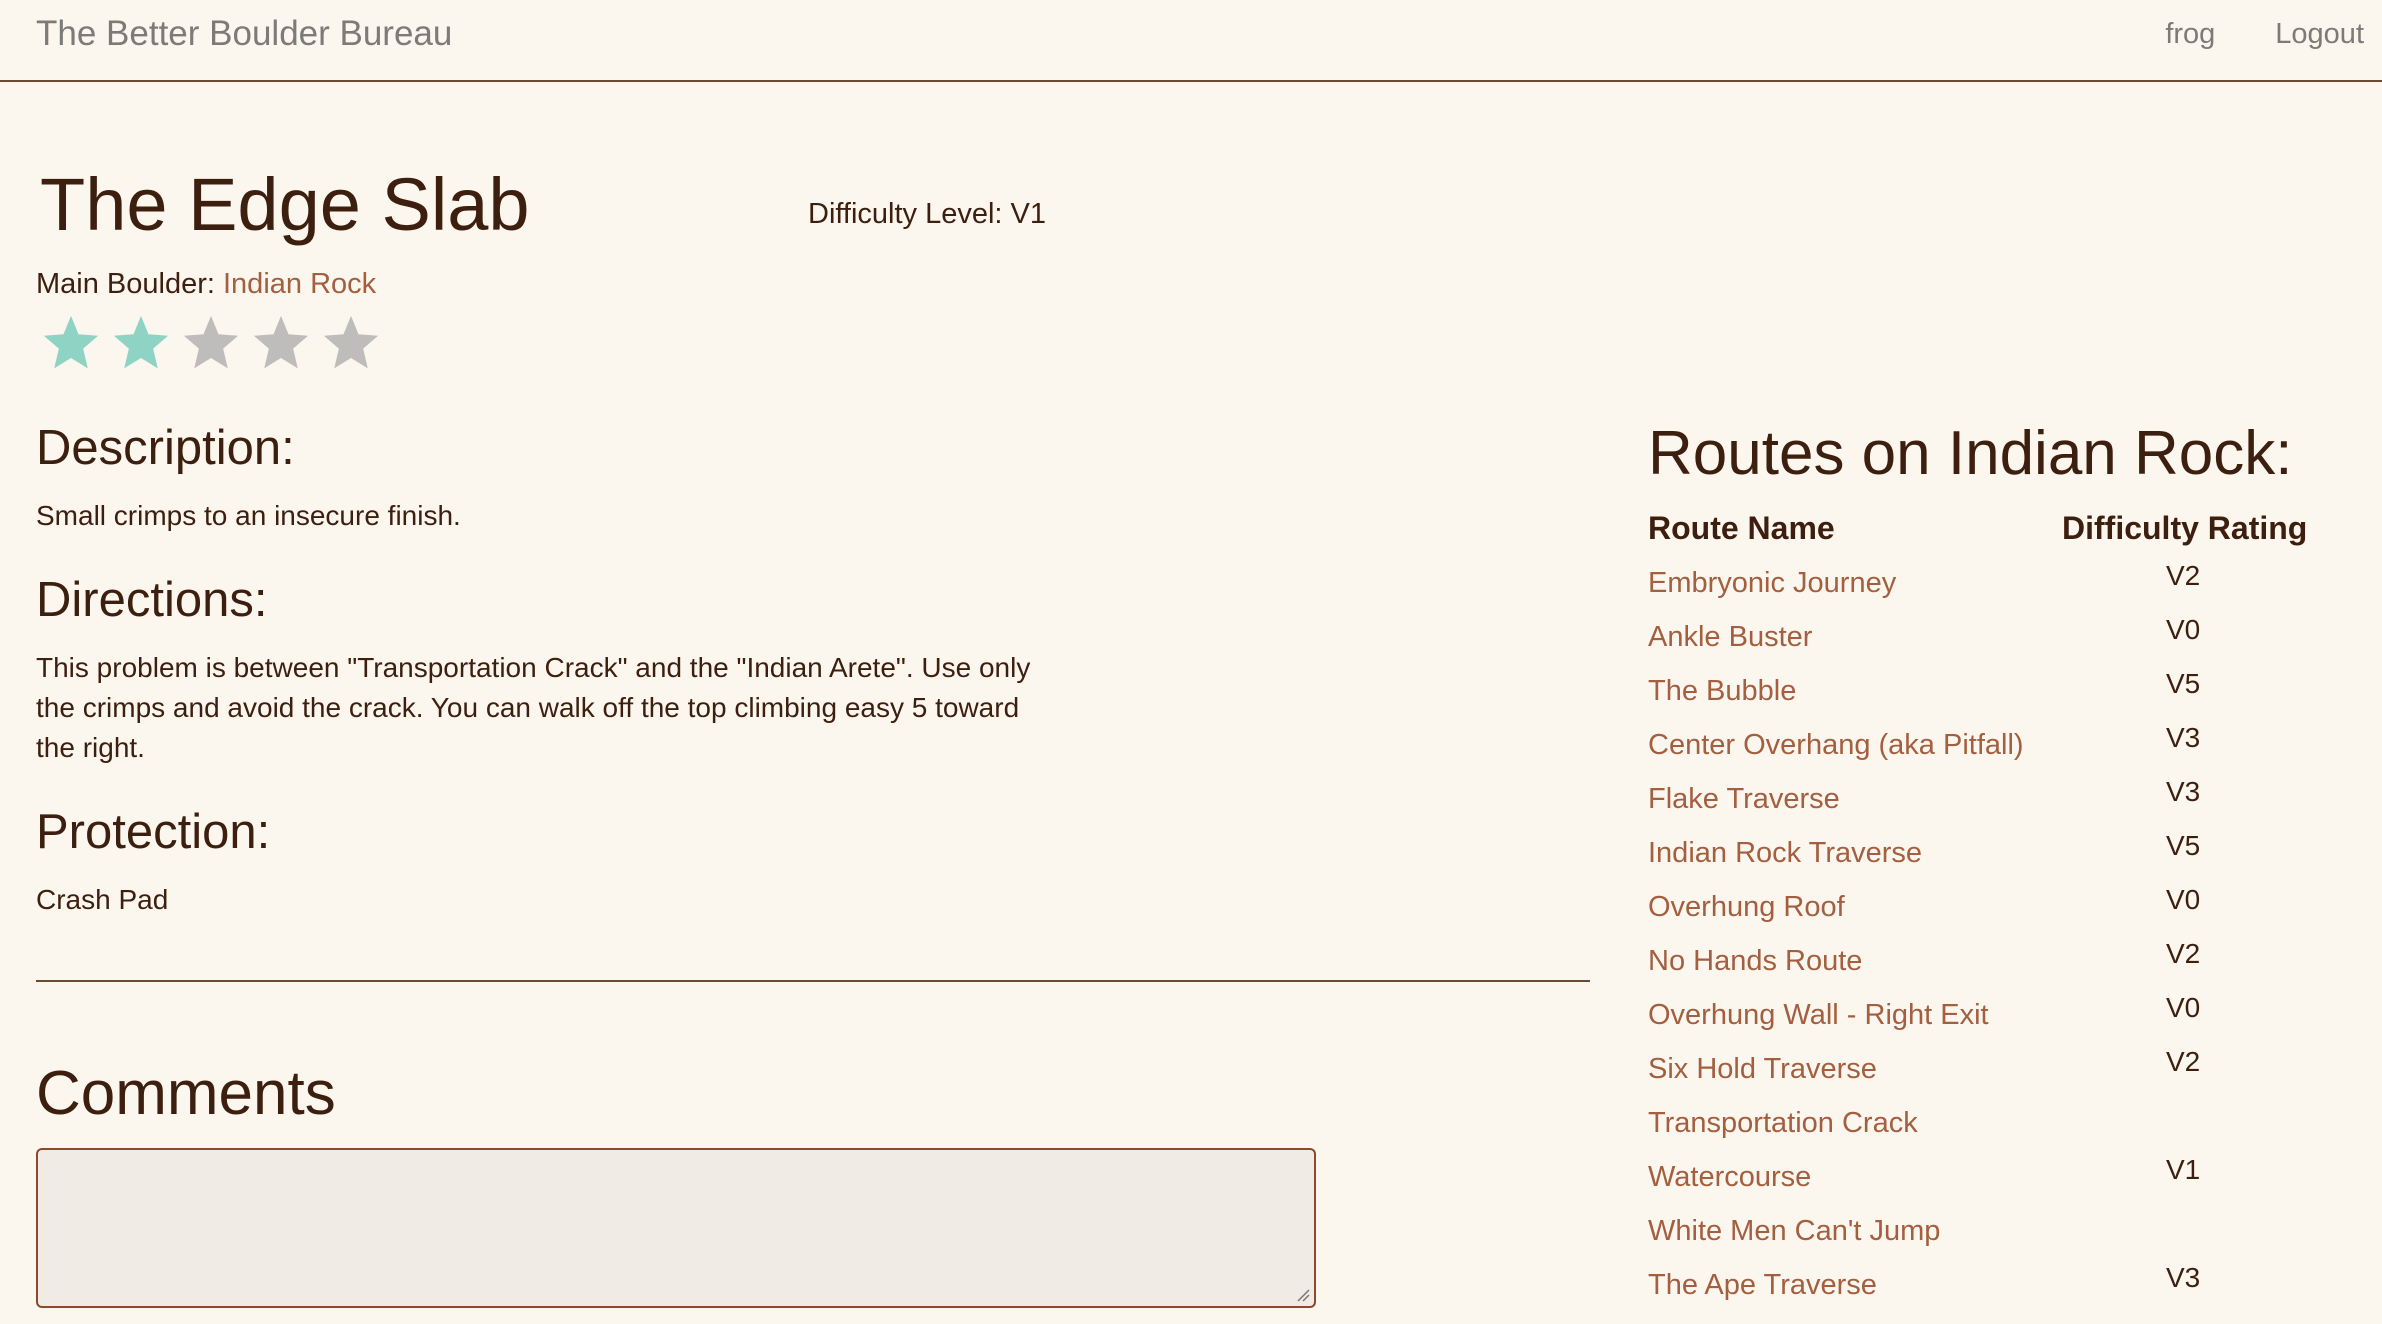 Image resolution: width=2382 pixels, height=1324 pixels. What do you see at coordinates (186, 1093) in the screenshot?
I see `comments-heading: Comments` at bounding box center [186, 1093].